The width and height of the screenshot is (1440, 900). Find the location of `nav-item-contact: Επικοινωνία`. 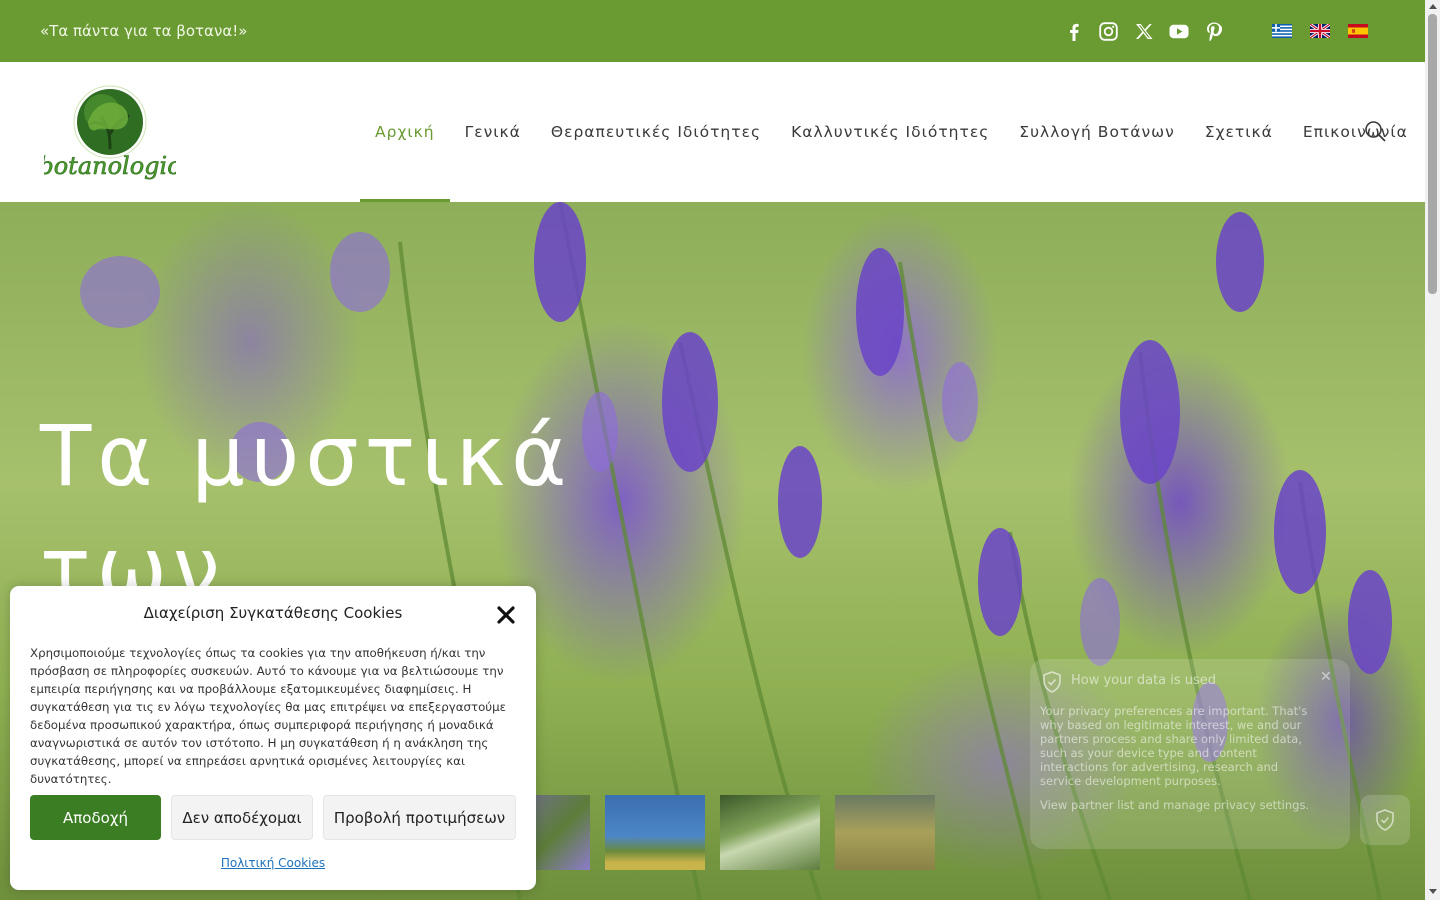

nav-item-contact: Επικοινωνία is located at coordinates (1355, 132).